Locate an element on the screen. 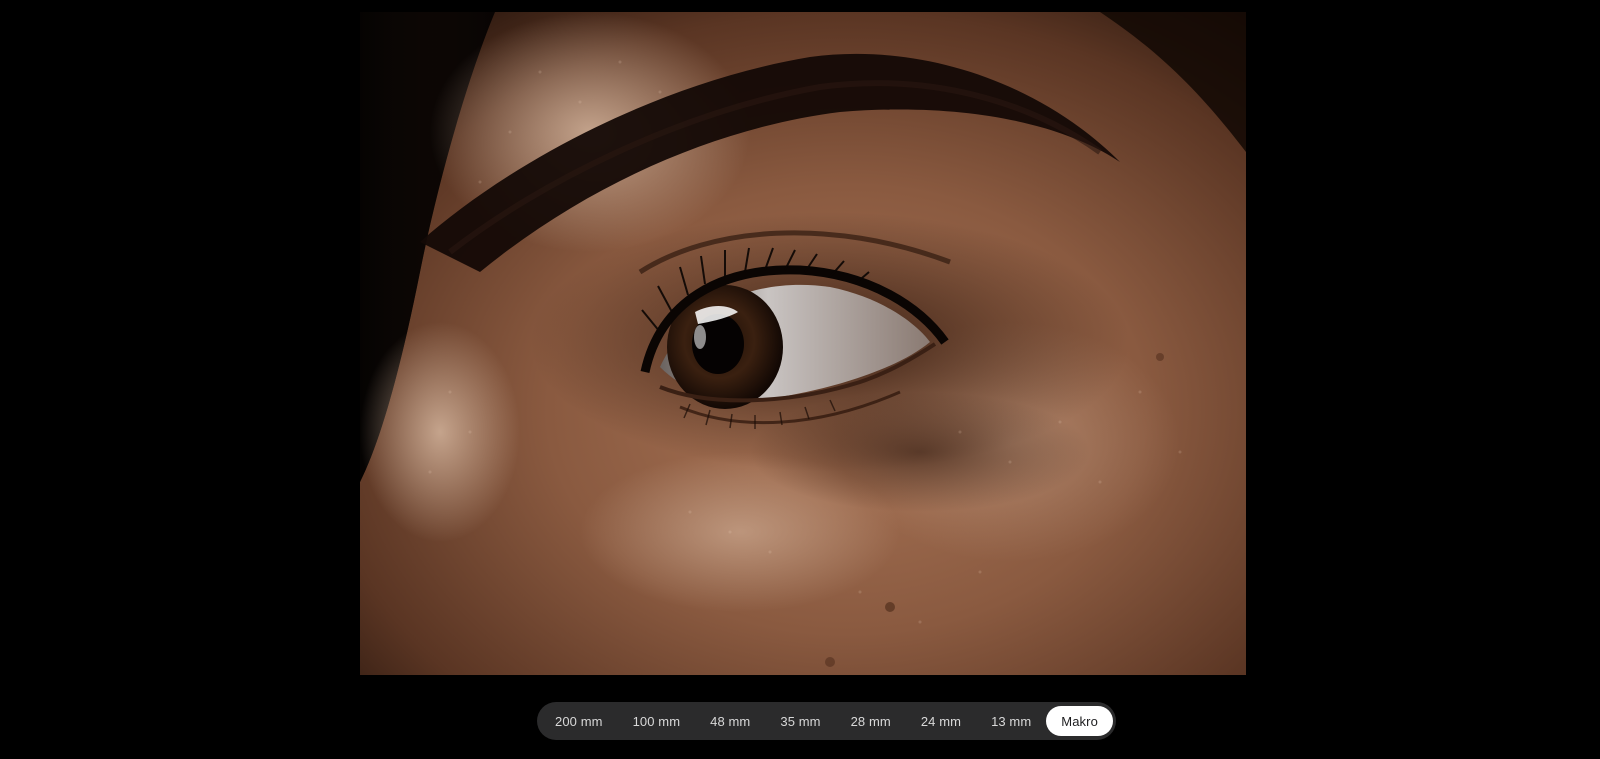 The image size is (1600, 759). lens-option-35mm: 35 mm is located at coordinates (800, 721).